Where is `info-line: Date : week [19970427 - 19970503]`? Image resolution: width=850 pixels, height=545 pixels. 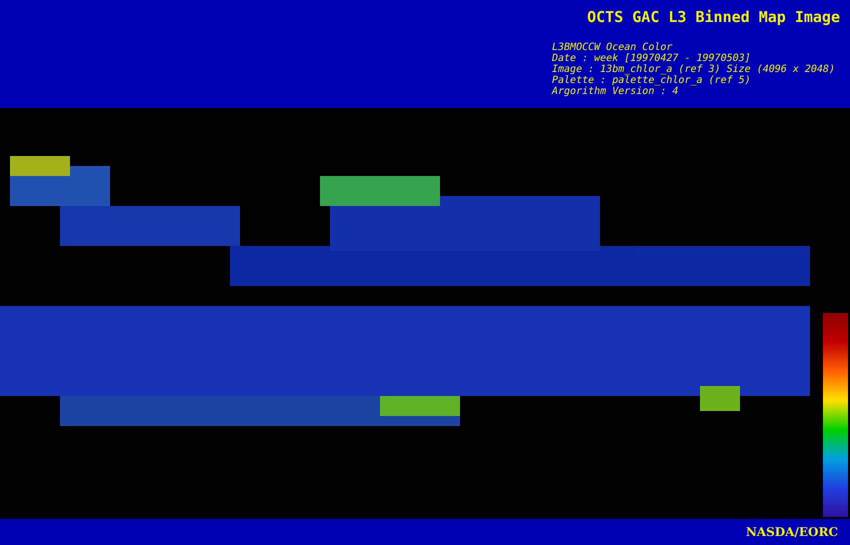 info-line: Date : week [19970427 - 19970503] is located at coordinates (652, 58).